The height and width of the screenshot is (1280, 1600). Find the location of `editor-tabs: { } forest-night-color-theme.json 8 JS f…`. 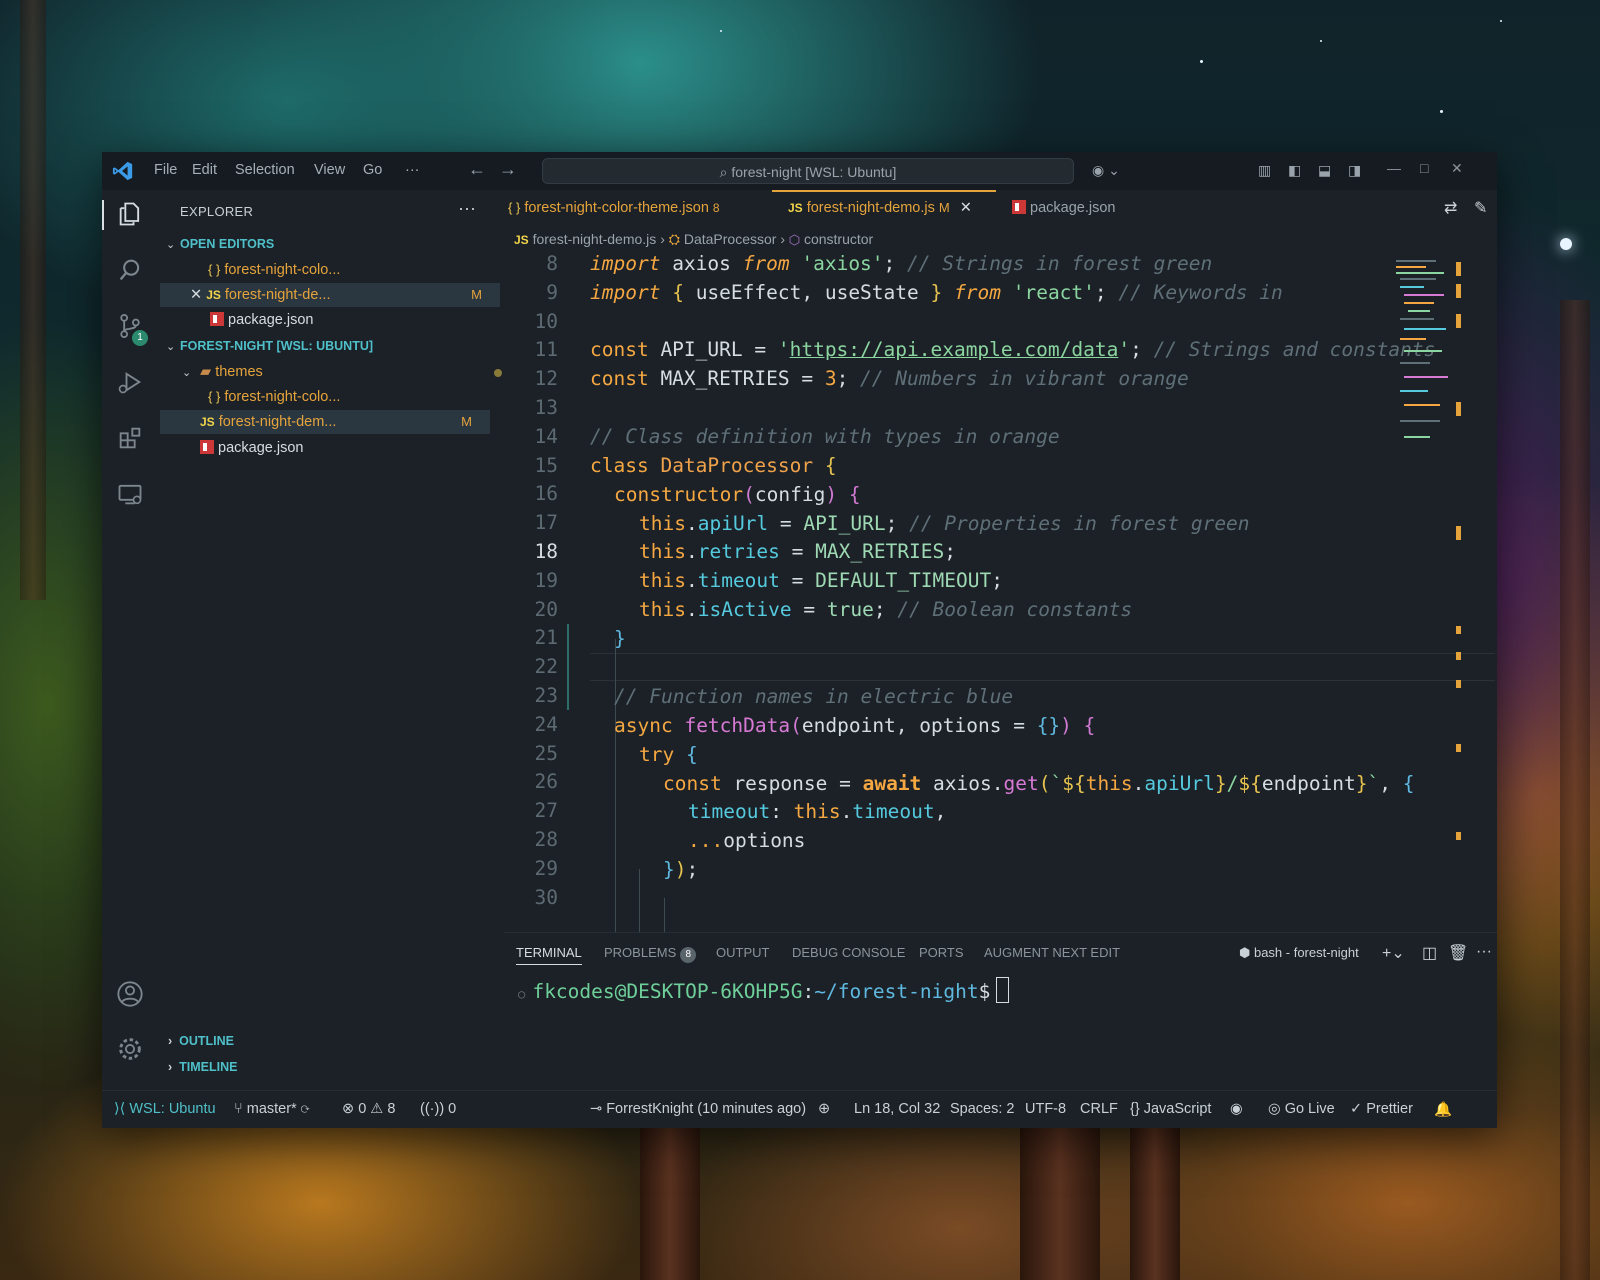

editor-tabs: { } forest-night-color-theme.json 8 JS f… is located at coordinates (1000, 208).